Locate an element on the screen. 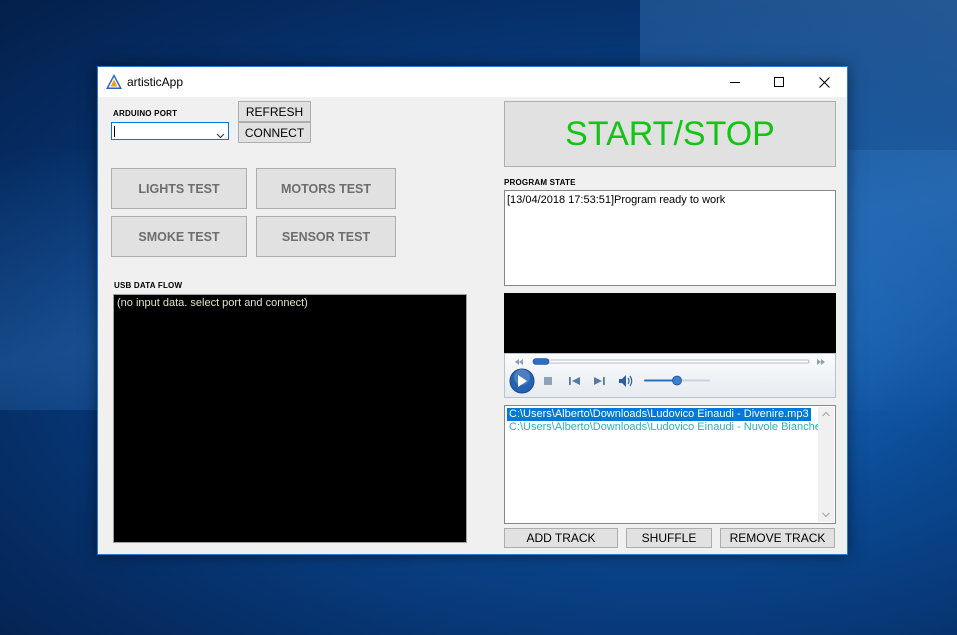 Image resolution: width=957 pixels, height=635 pixels. maximize-icon is located at coordinates (778, 81).